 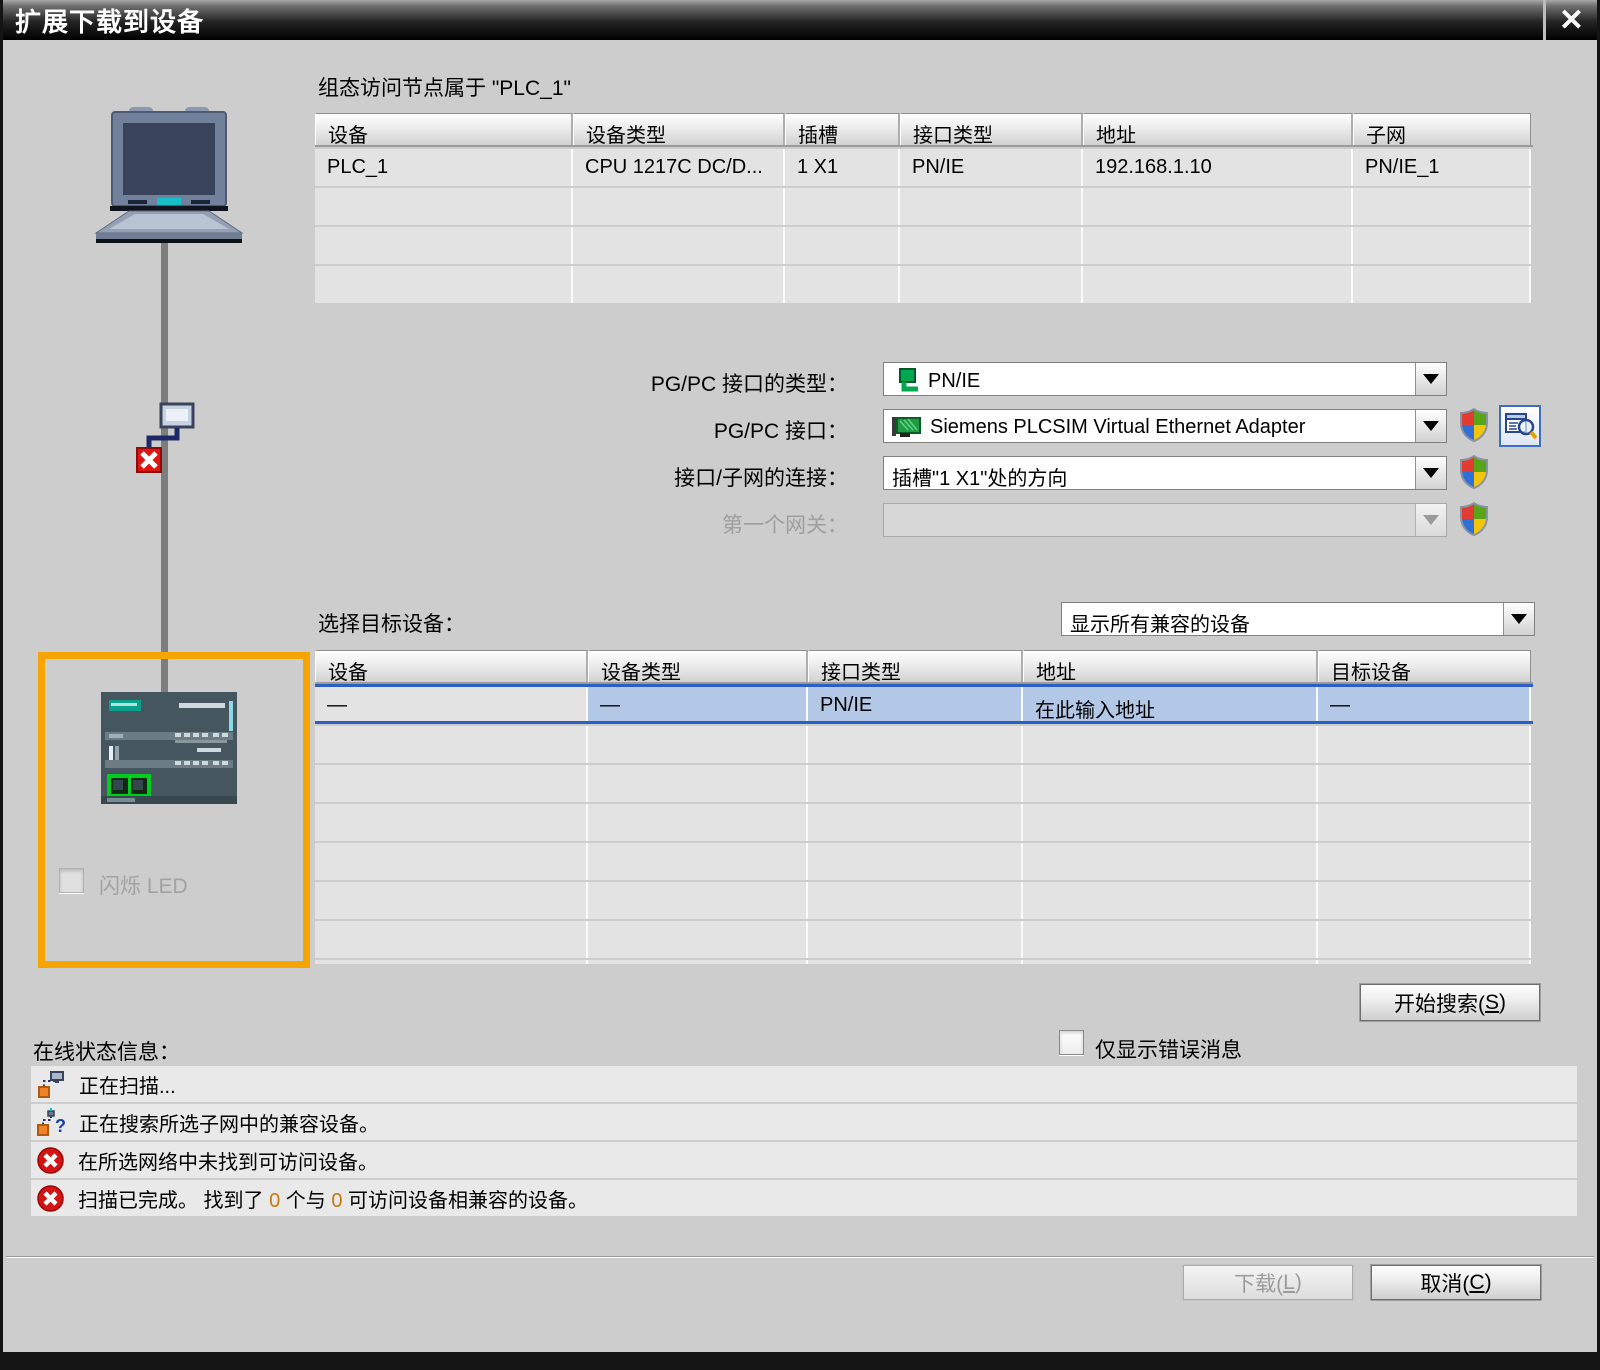 I want to click on errors-only-checkbox, so click(x=1071, y=1042).